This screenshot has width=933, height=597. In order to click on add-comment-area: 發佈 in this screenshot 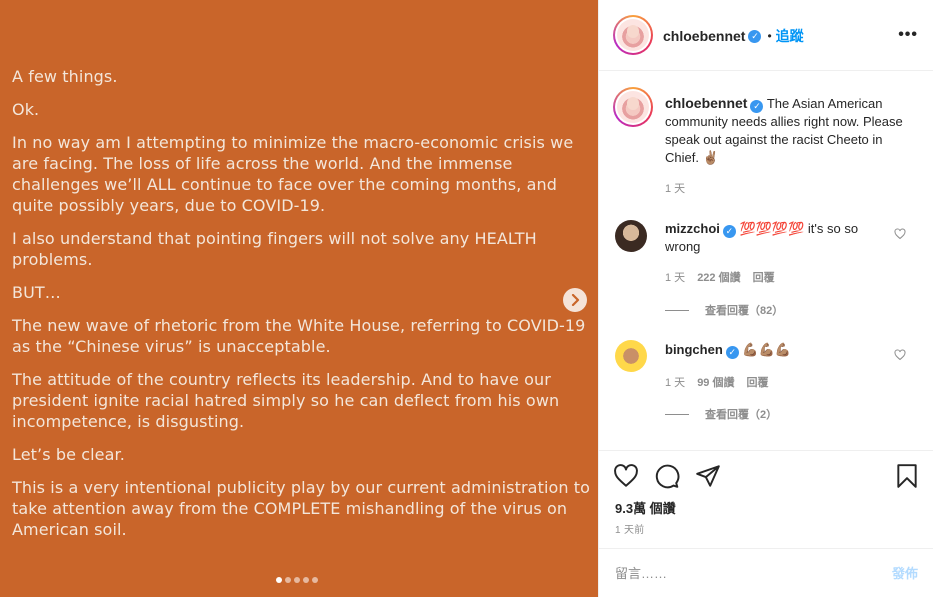, I will do `click(766, 572)`.